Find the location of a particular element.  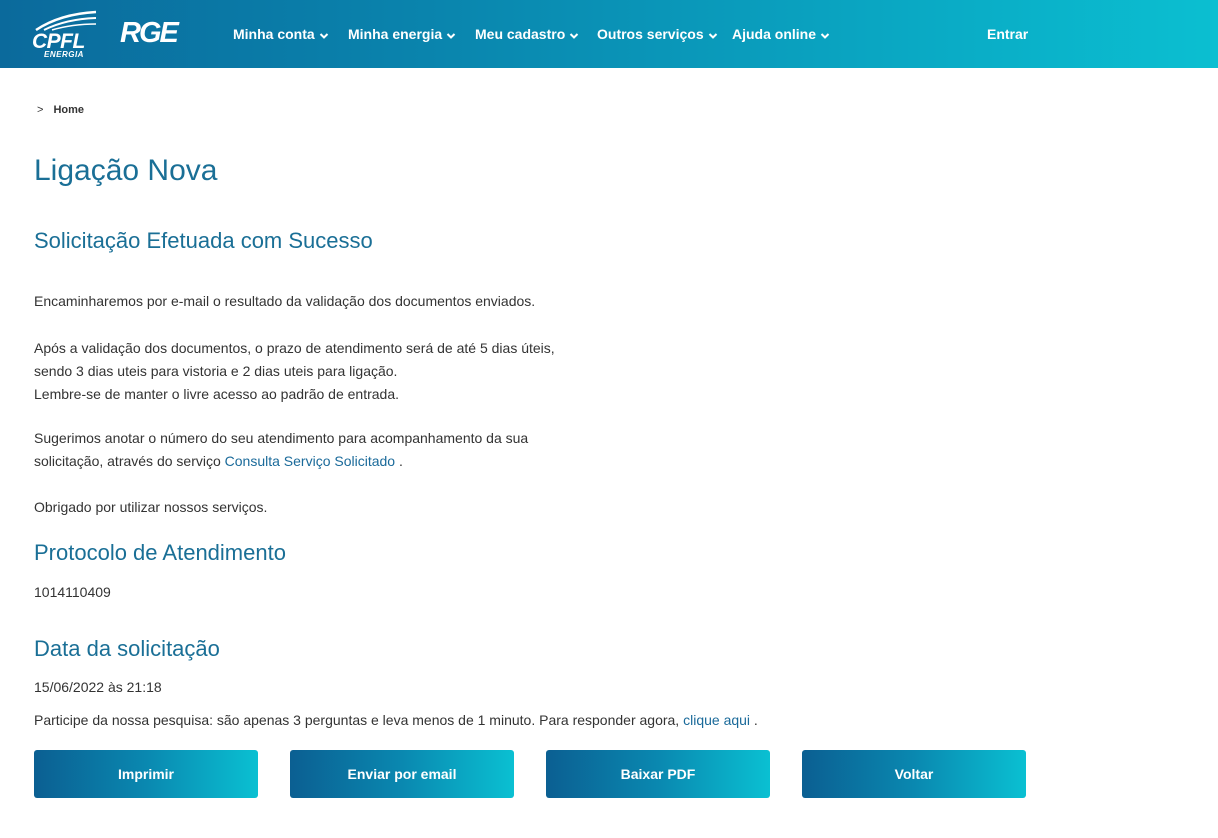

survey-suffix: . is located at coordinates (755, 720).